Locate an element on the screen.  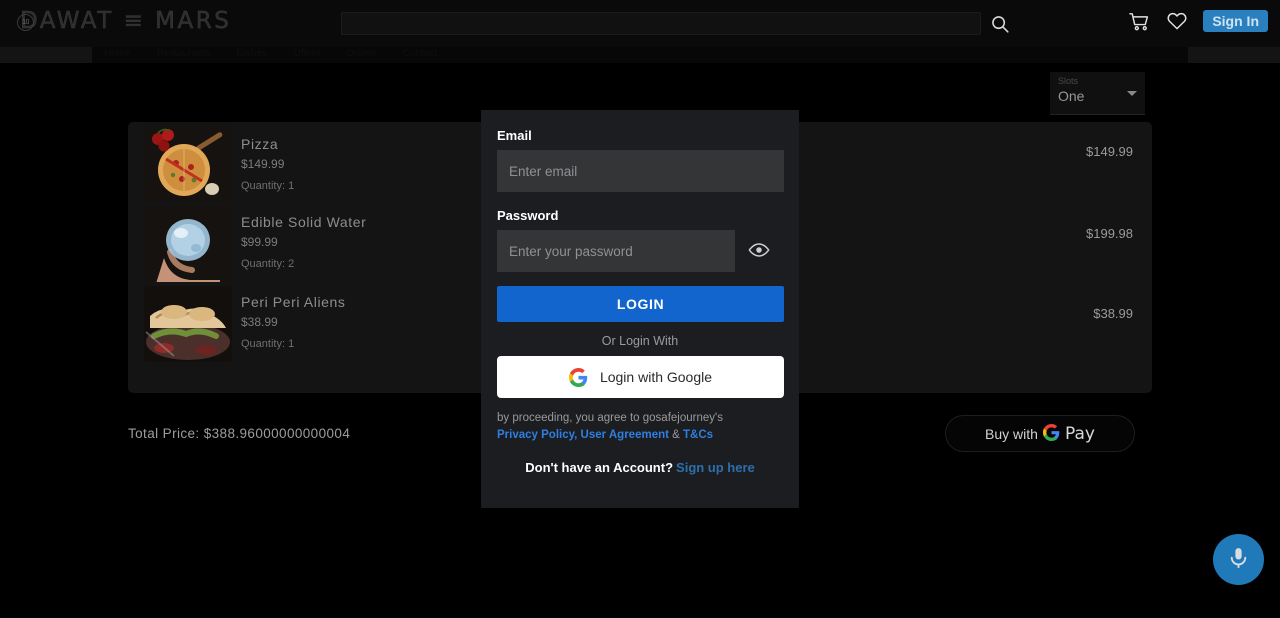
search-input is located at coordinates (661, 23).